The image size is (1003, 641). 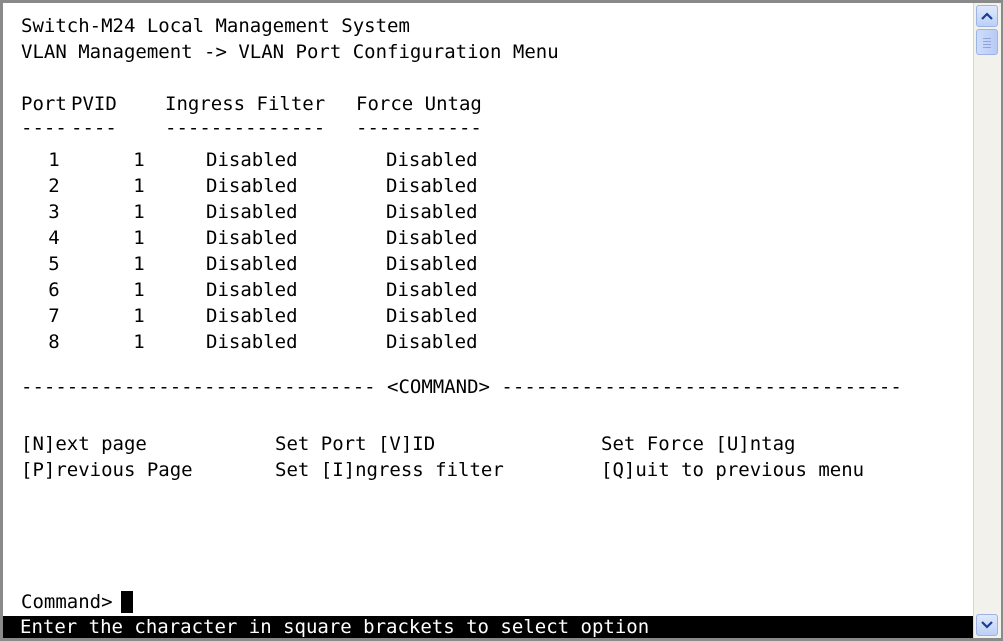 I want to click on scroll-down-button, so click(x=987, y=625).